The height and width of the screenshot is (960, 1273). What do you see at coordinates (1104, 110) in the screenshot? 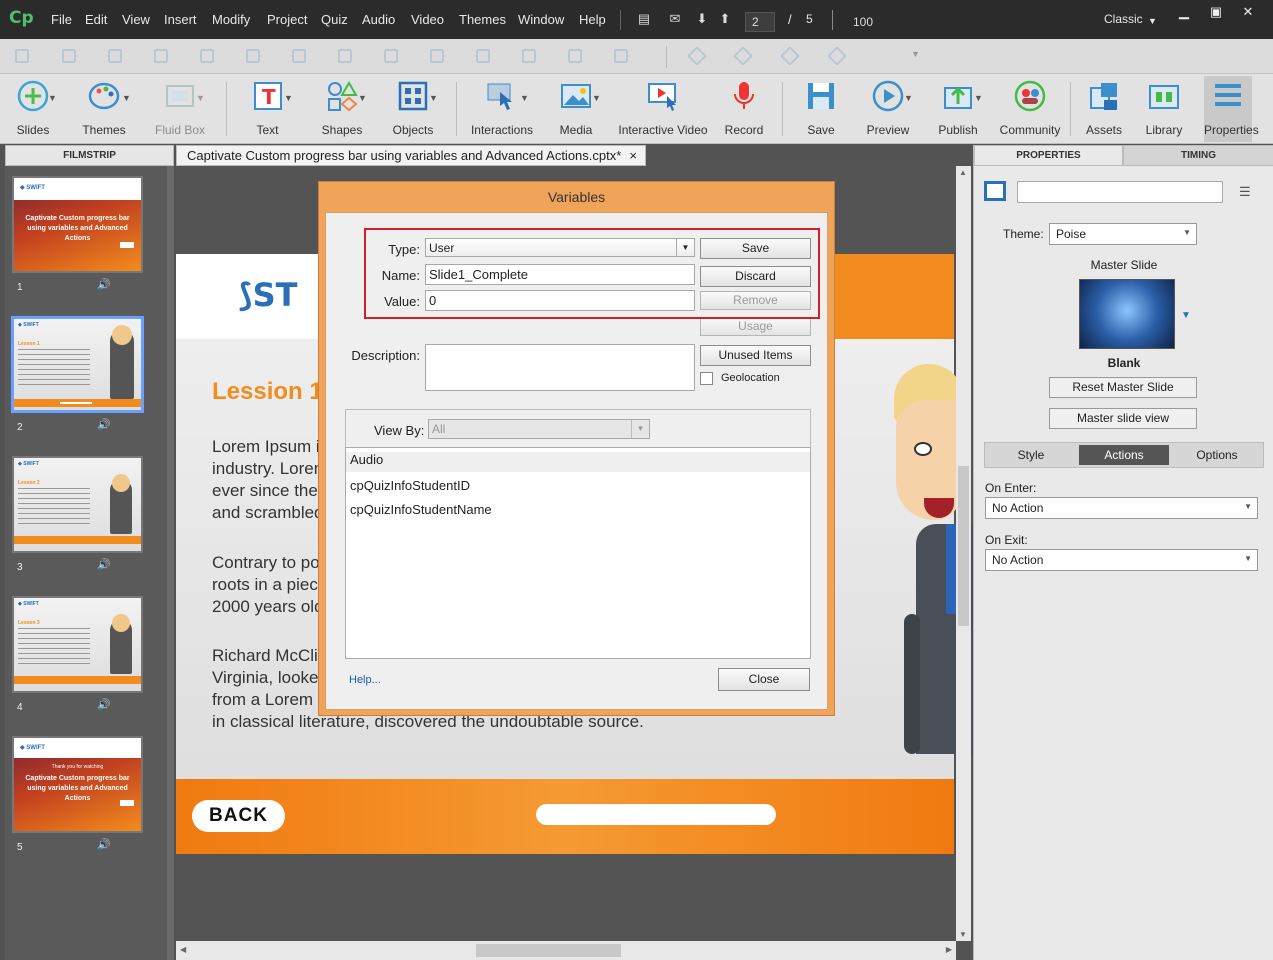
I see `assets-button: Assets` at bounding box center [1104, 110].